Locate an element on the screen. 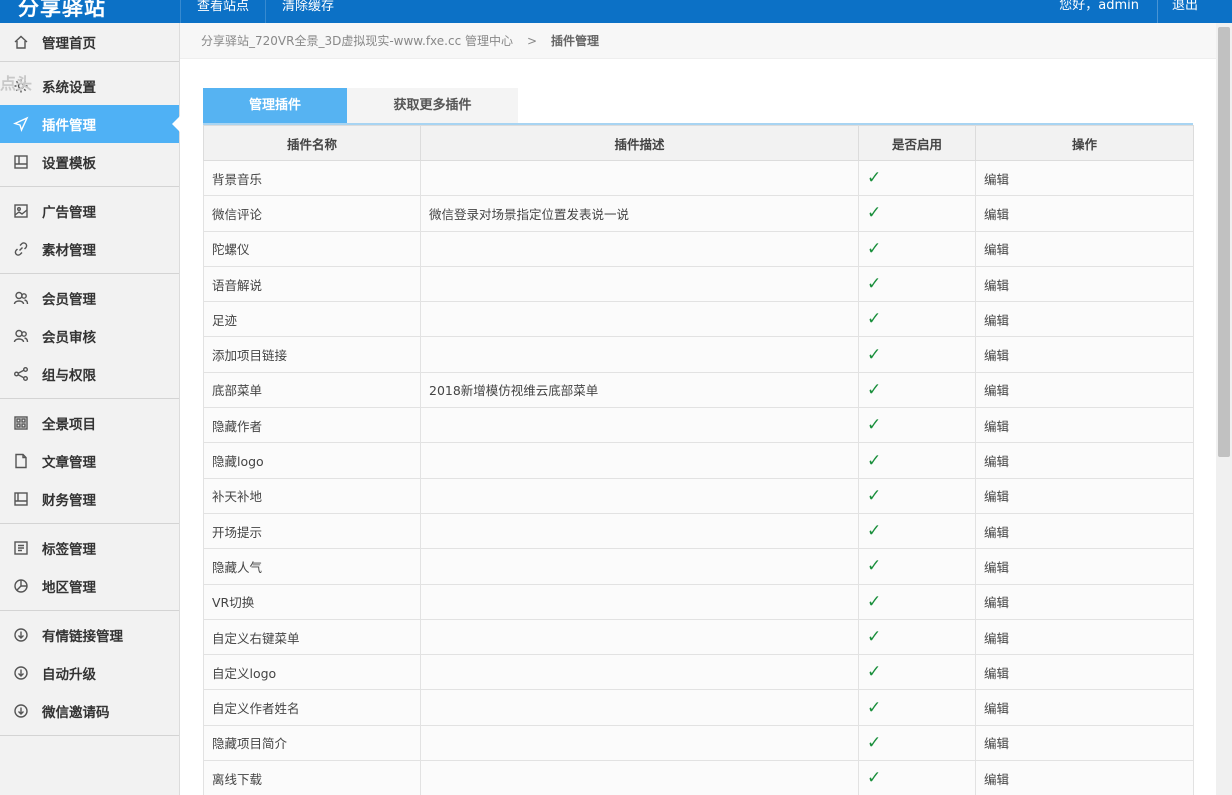  sidebar-item: 标签管理 is located at coordinates (89, 548).